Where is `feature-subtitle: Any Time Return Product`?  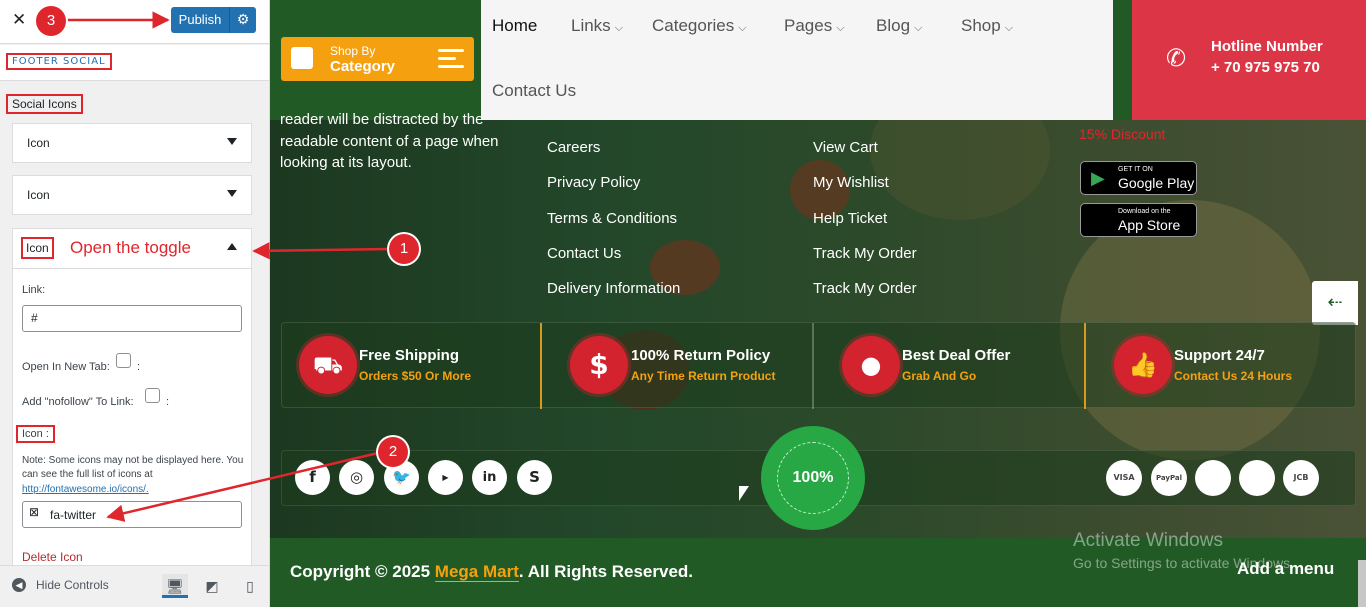 feature-subtitle: Any Time Return Product is located at coordinates (703, 376).